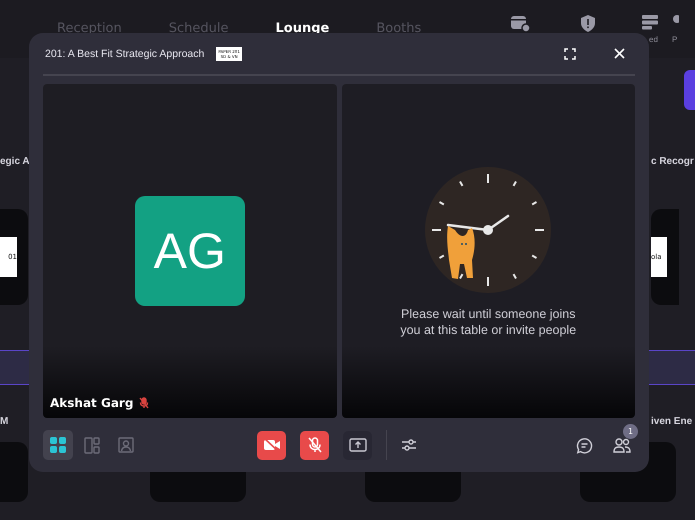 Image resolution: width=695 pixels, height=520 pixels. Describe the element at coordinates (570, 54) in the screenshot. I see `fullscreen-icon` at that location.